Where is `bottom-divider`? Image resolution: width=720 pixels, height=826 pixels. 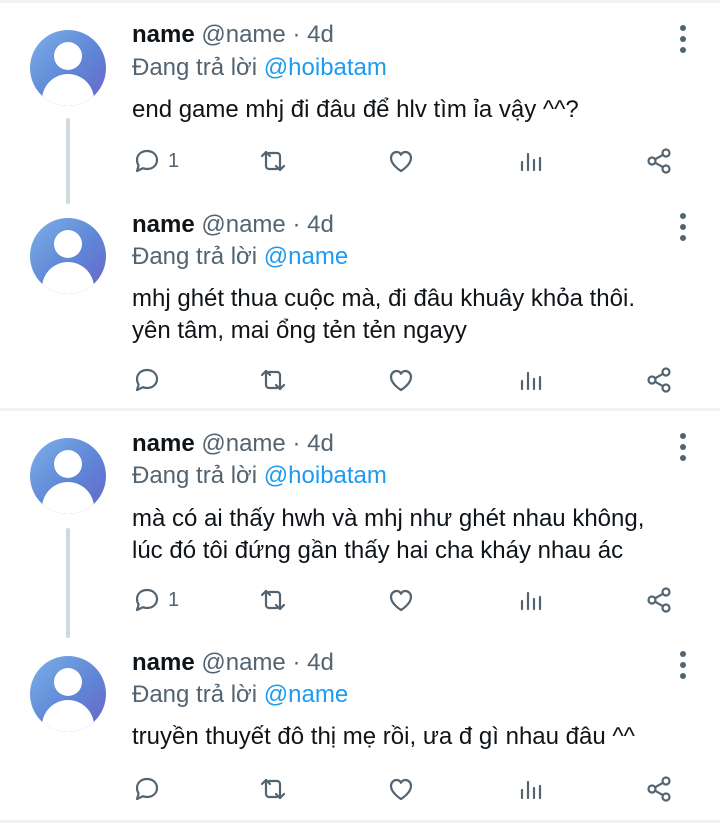 bottom-divider is located at coordinates (360, 821).